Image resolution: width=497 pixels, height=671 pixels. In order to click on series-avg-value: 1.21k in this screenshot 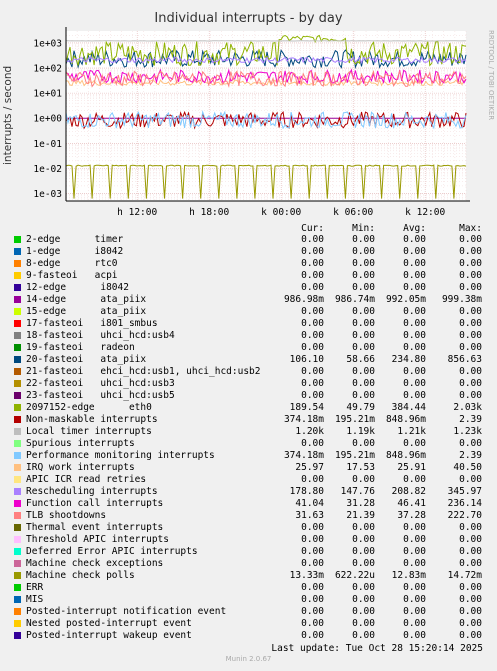, I will do `click(411, 431)`.